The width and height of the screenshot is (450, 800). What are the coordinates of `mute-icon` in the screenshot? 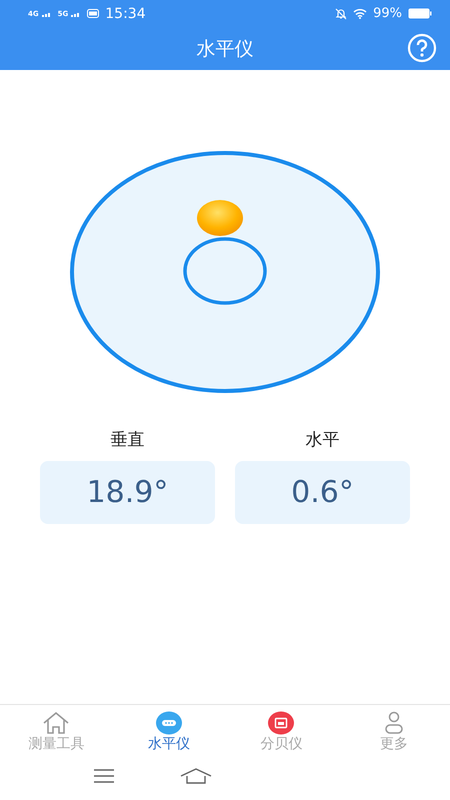 It's located at (341, 14).